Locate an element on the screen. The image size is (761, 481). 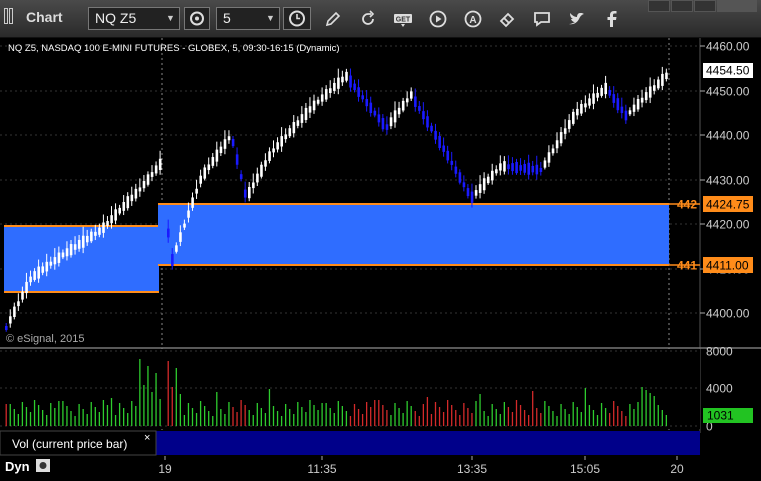
a-circle-icon: A is located at coordinates (473, 19).